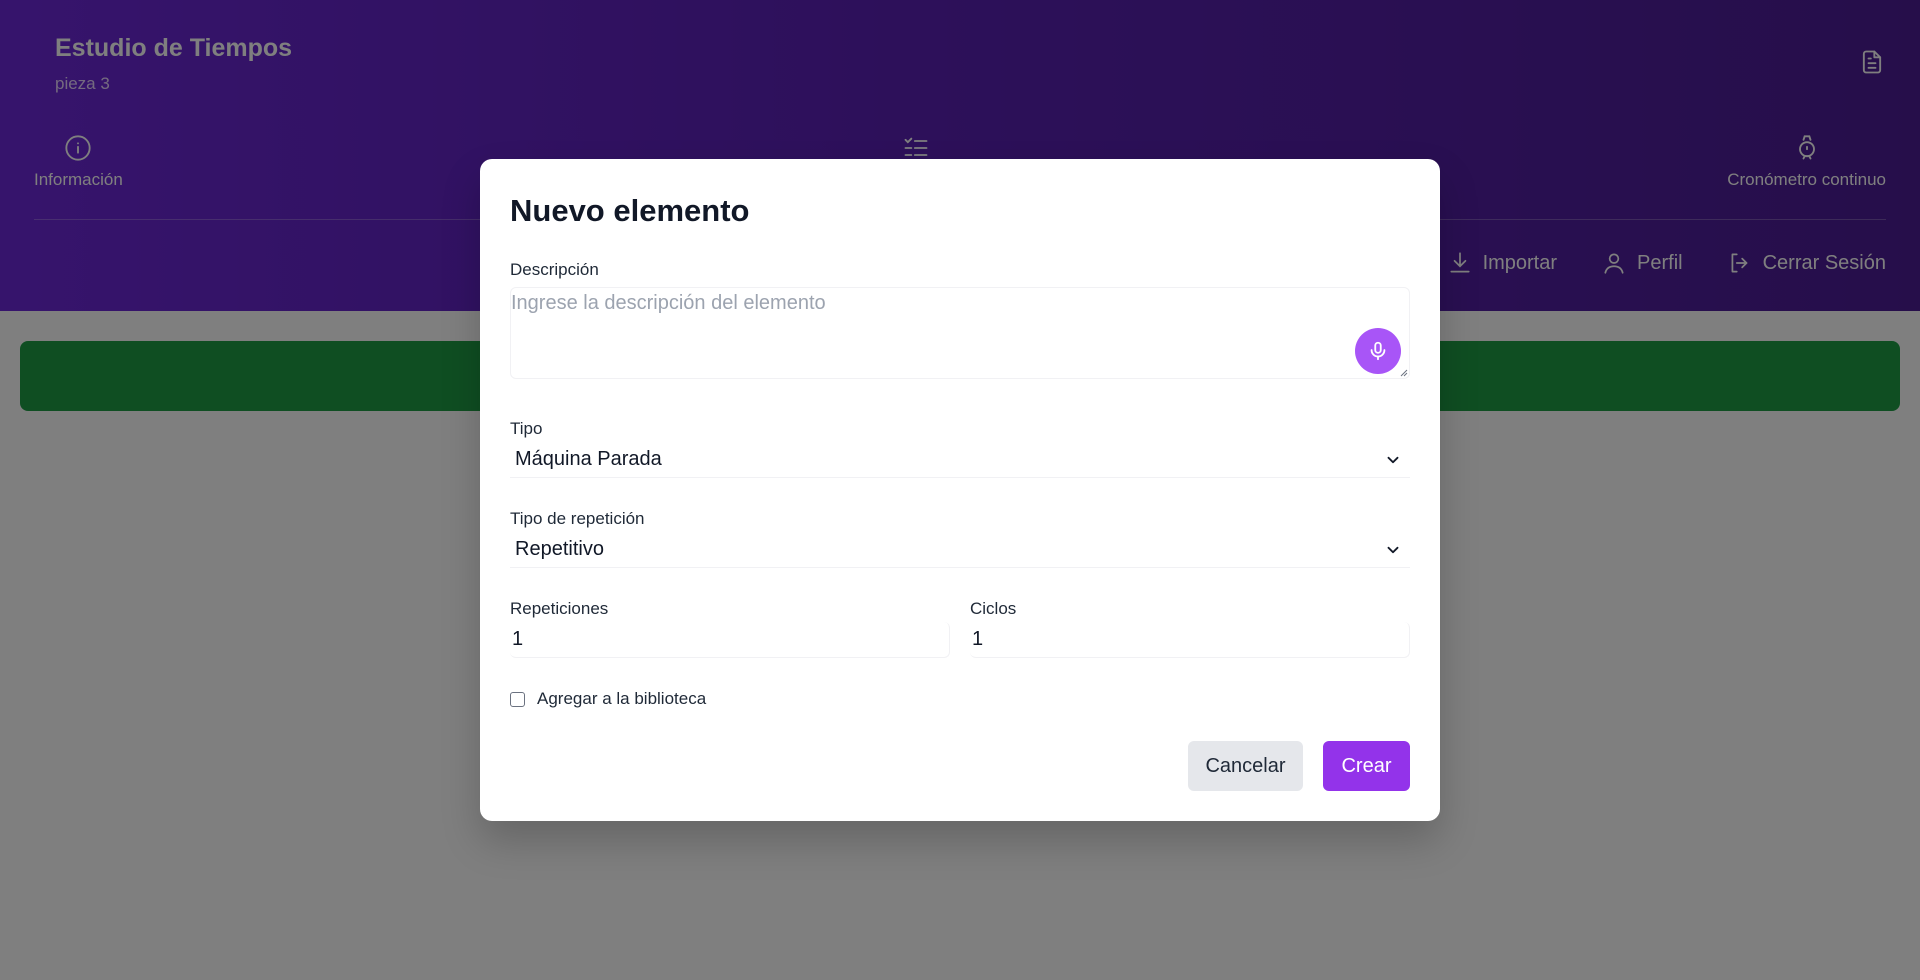 The width and height of the screenshot is (1920, 980). What do you see at coordinates (554, 269) in the screenshot?
I see `description-label: Descripción` at bounding box center [554, 269].